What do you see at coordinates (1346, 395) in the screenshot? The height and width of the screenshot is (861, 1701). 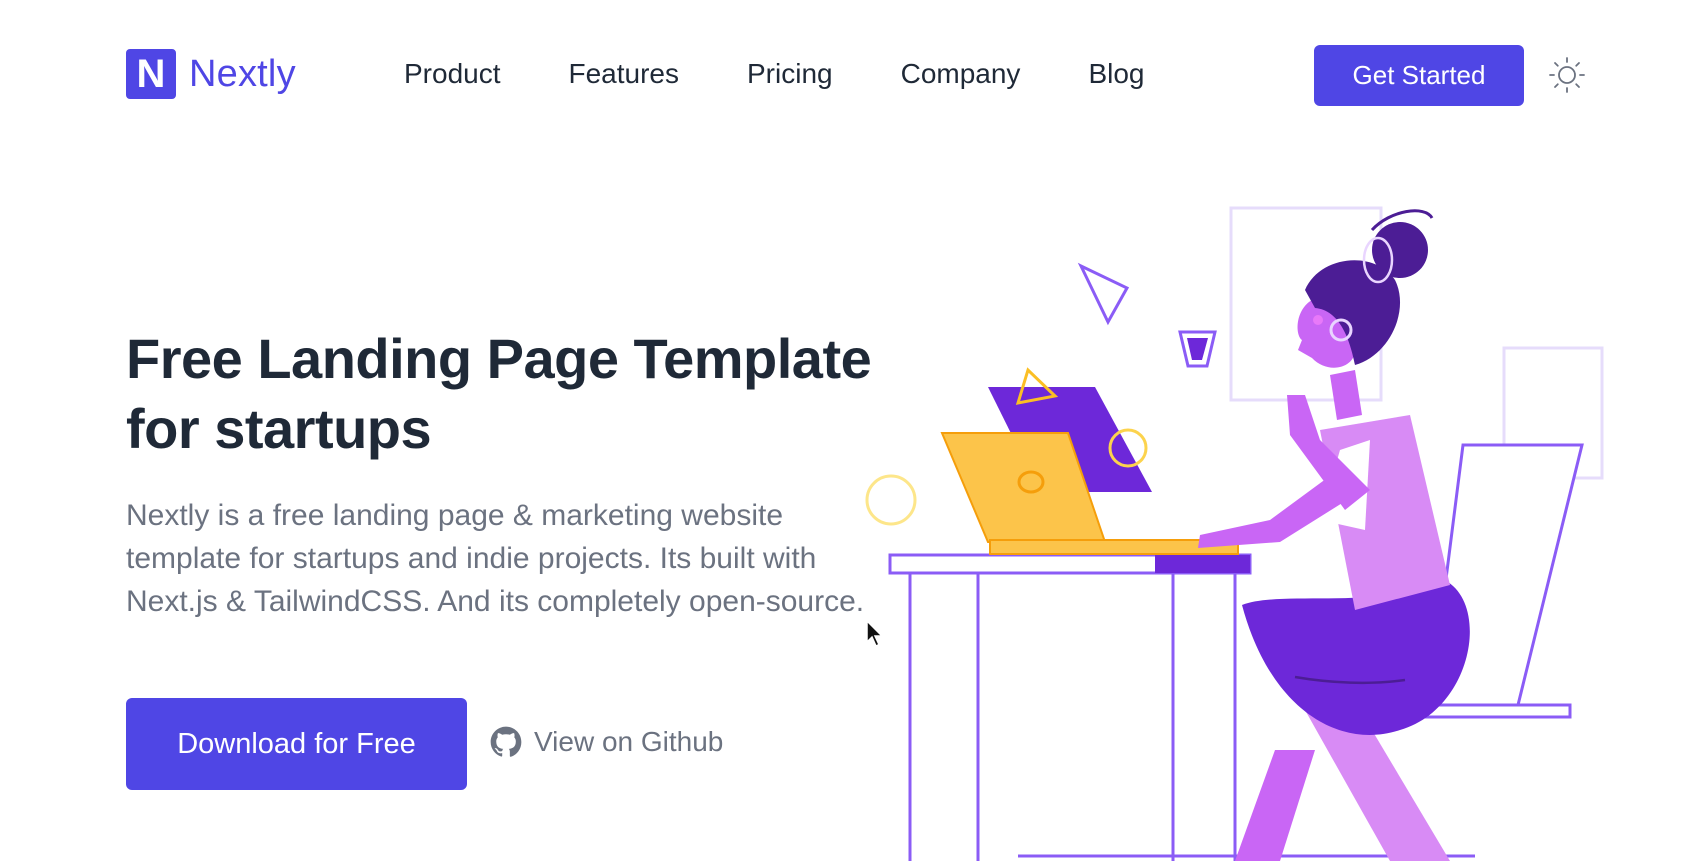 I see `person-neck` at bounding box center [1346, 395].